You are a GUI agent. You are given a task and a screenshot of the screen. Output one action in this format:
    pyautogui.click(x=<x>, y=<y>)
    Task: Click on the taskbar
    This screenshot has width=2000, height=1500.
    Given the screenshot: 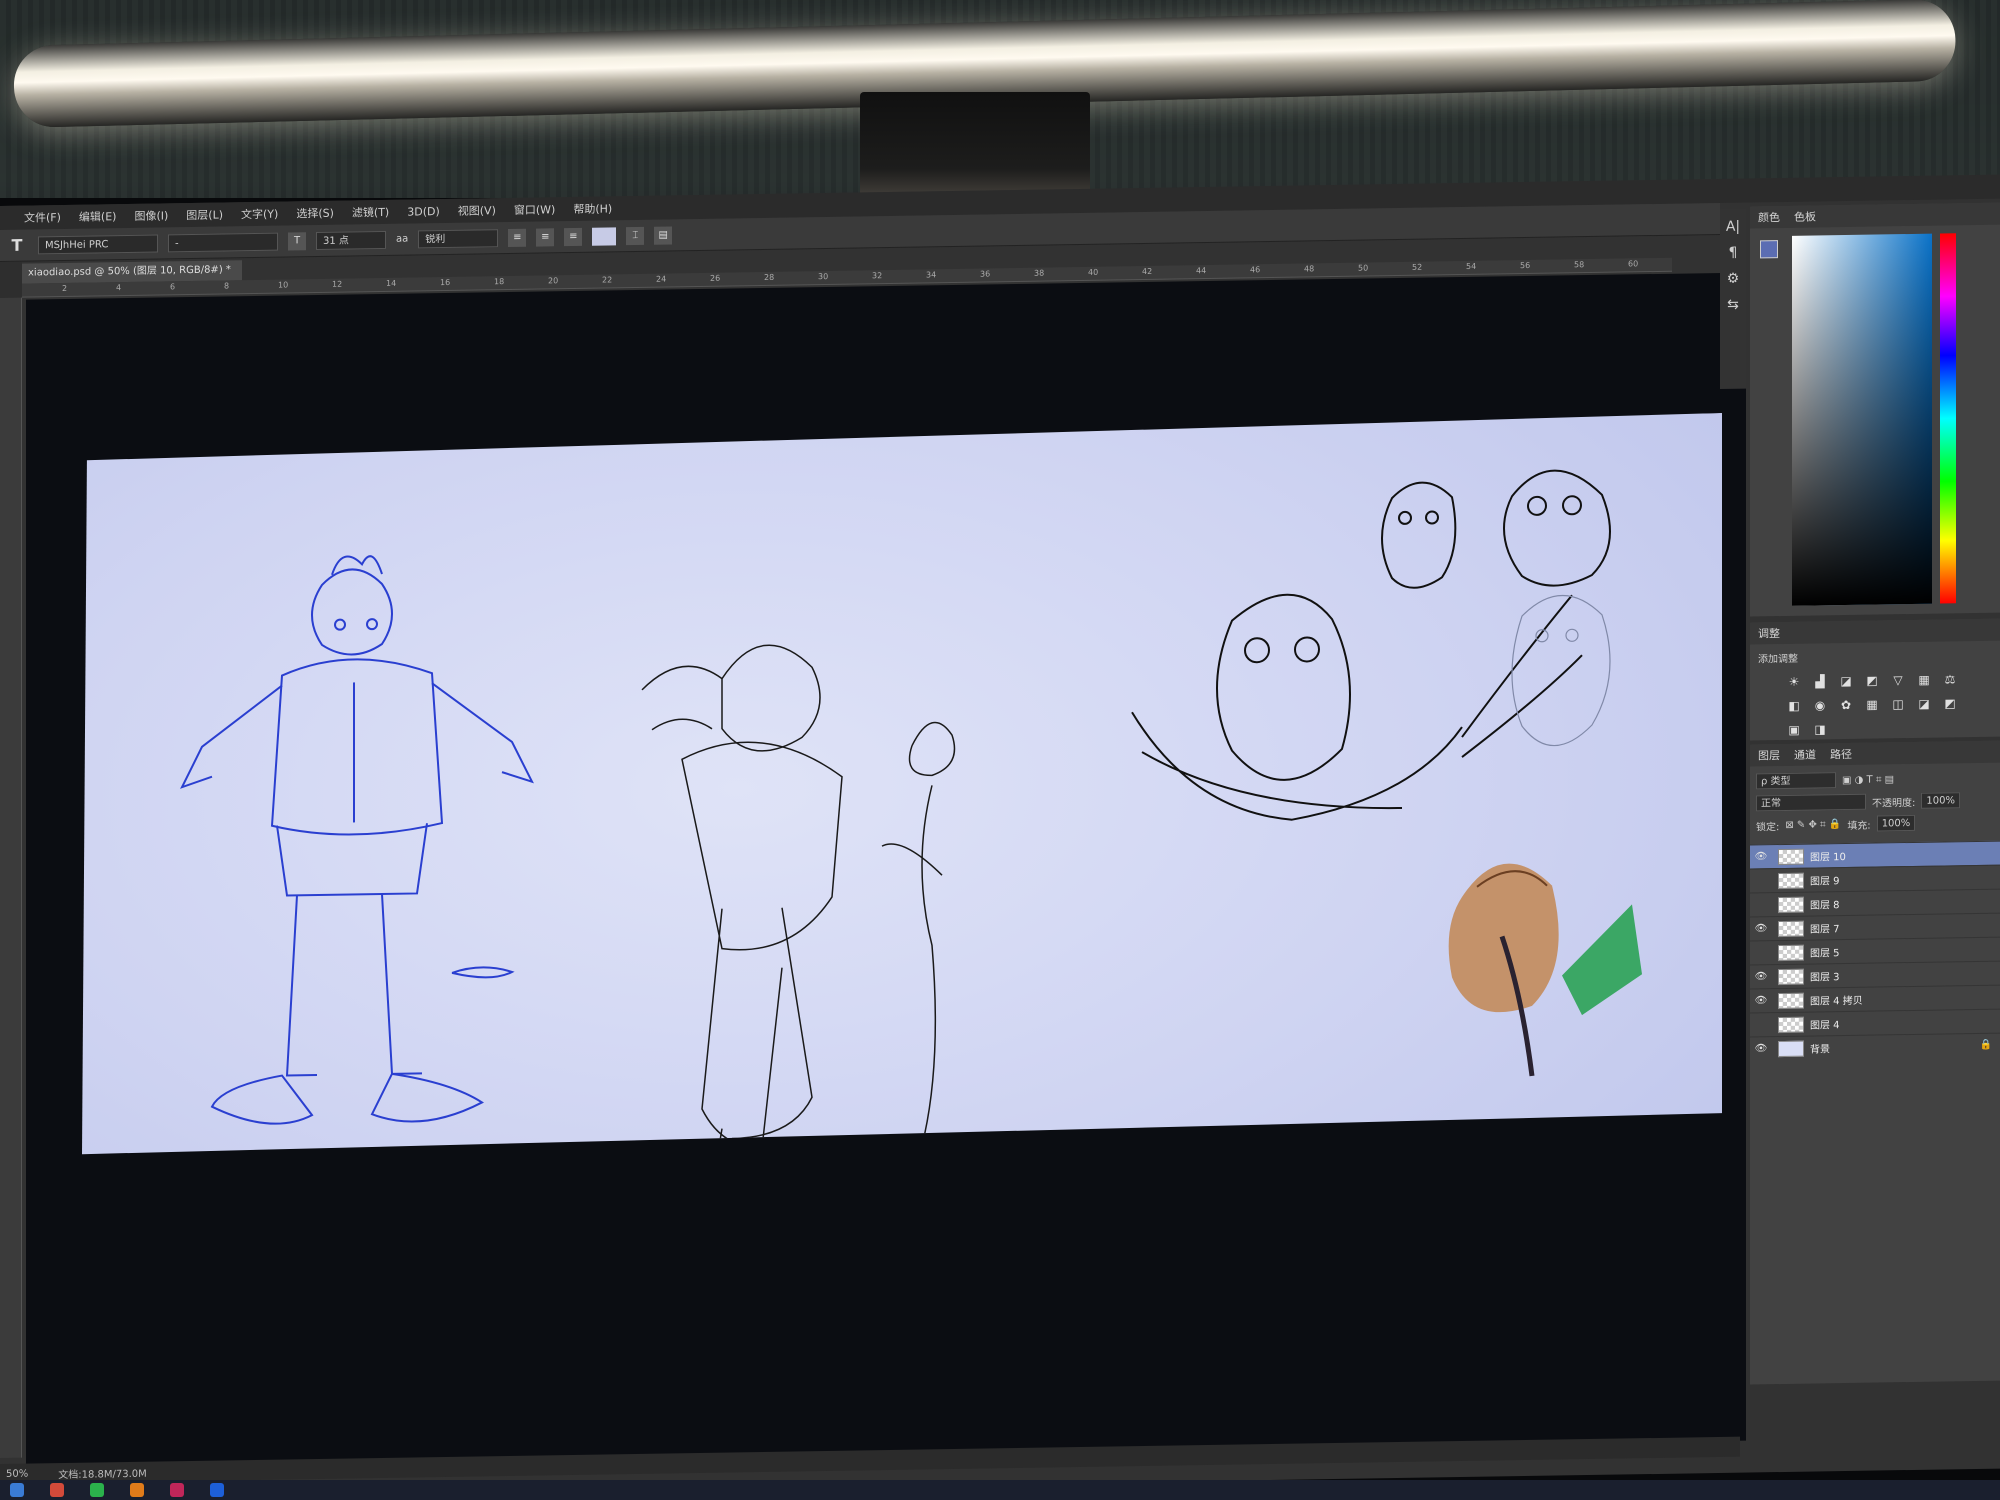 What is the action you would take?
    pyautogui.click(x=1000, y=1490)
    